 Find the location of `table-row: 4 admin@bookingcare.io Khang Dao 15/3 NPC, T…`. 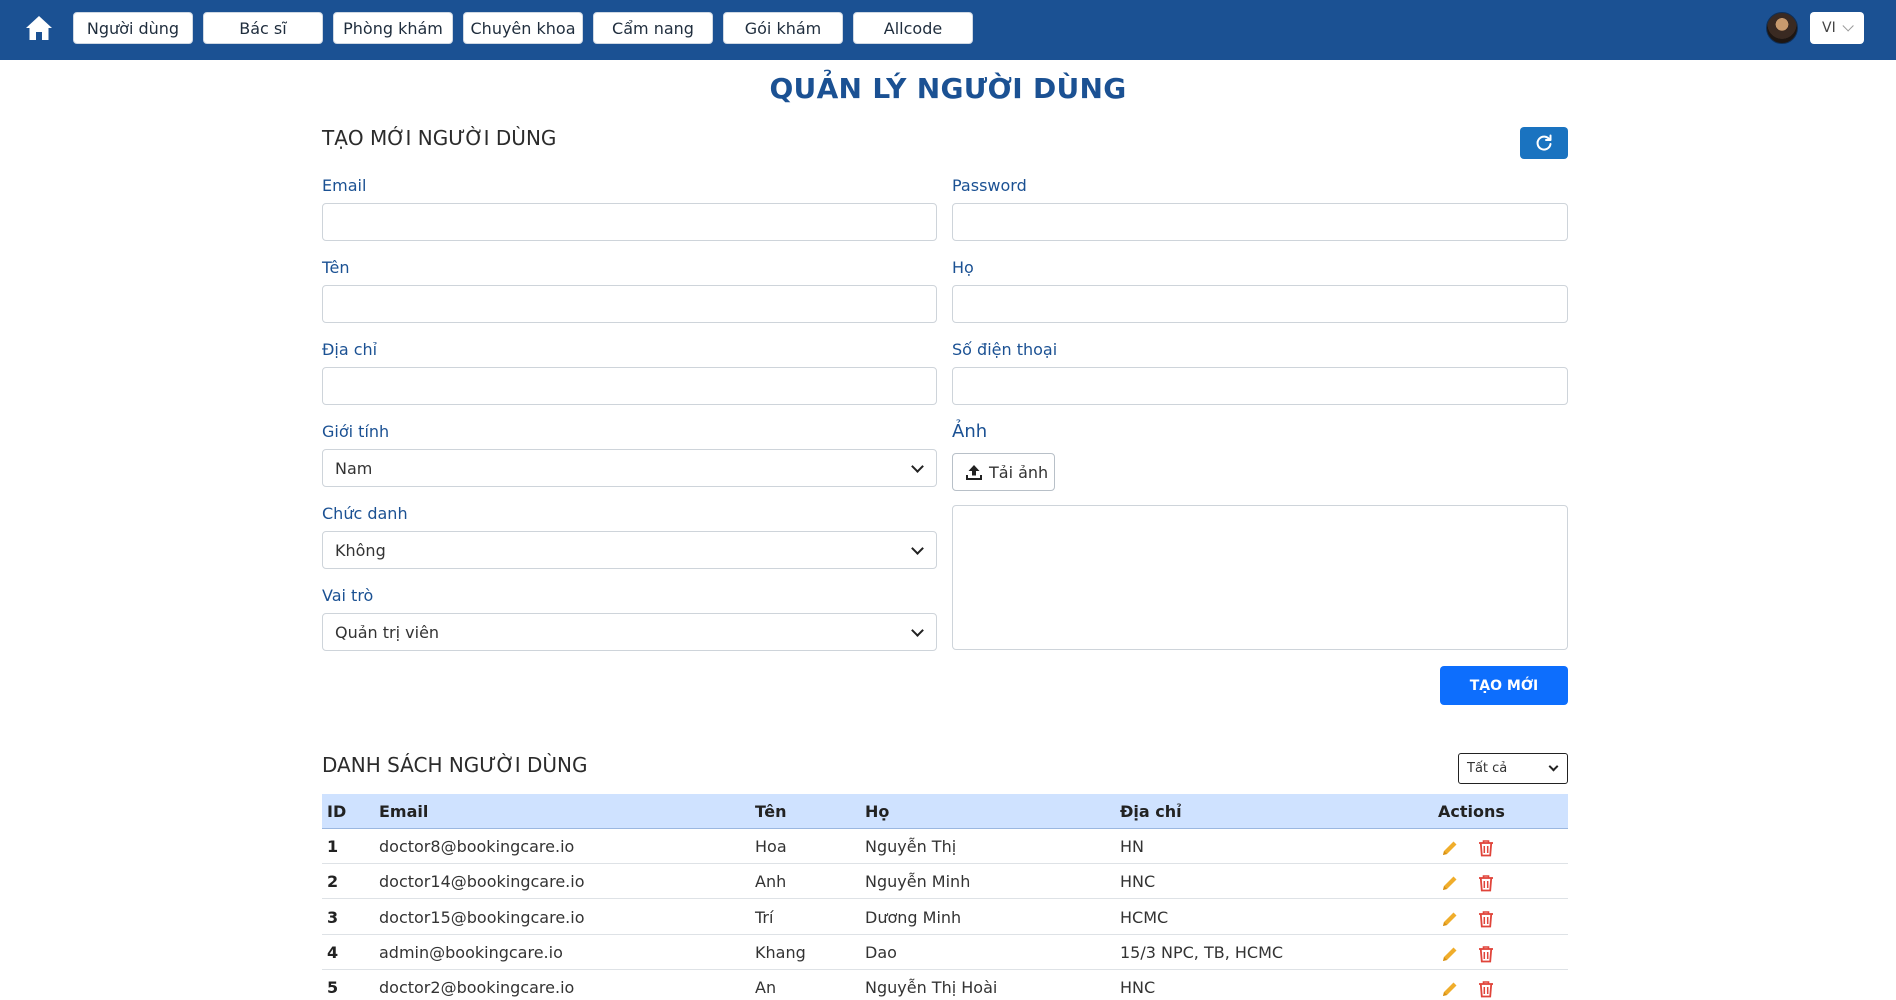

table-row: 4 admin@bookingcare.io Khang Dao 15/3 NPC, T… is located at coordinates (945, 952).